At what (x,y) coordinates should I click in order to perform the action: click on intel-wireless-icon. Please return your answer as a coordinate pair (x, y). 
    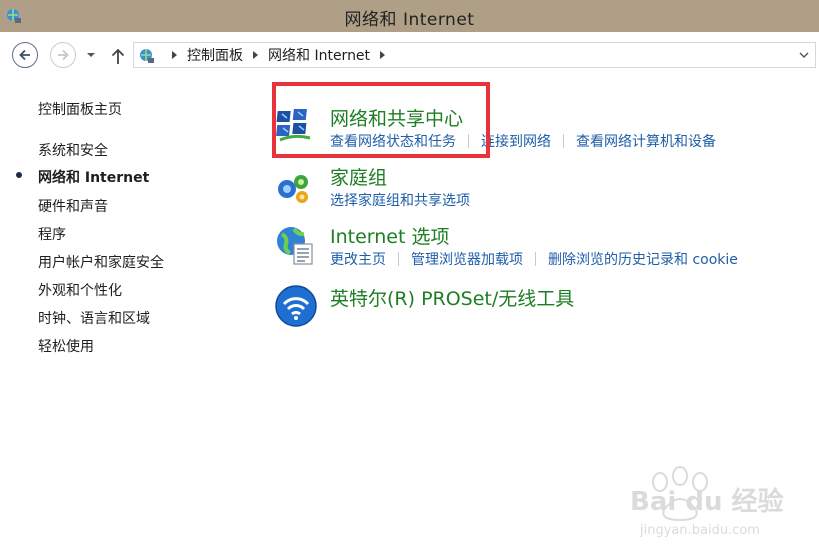
    Looking at the image, I should click on (296, 306).